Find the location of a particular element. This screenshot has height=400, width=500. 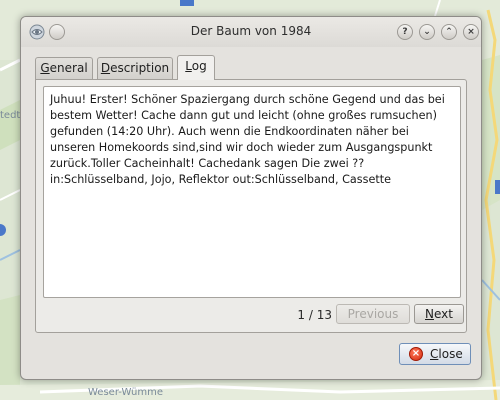

next-button-mnemonic: N is located at coordinates (429, 314).